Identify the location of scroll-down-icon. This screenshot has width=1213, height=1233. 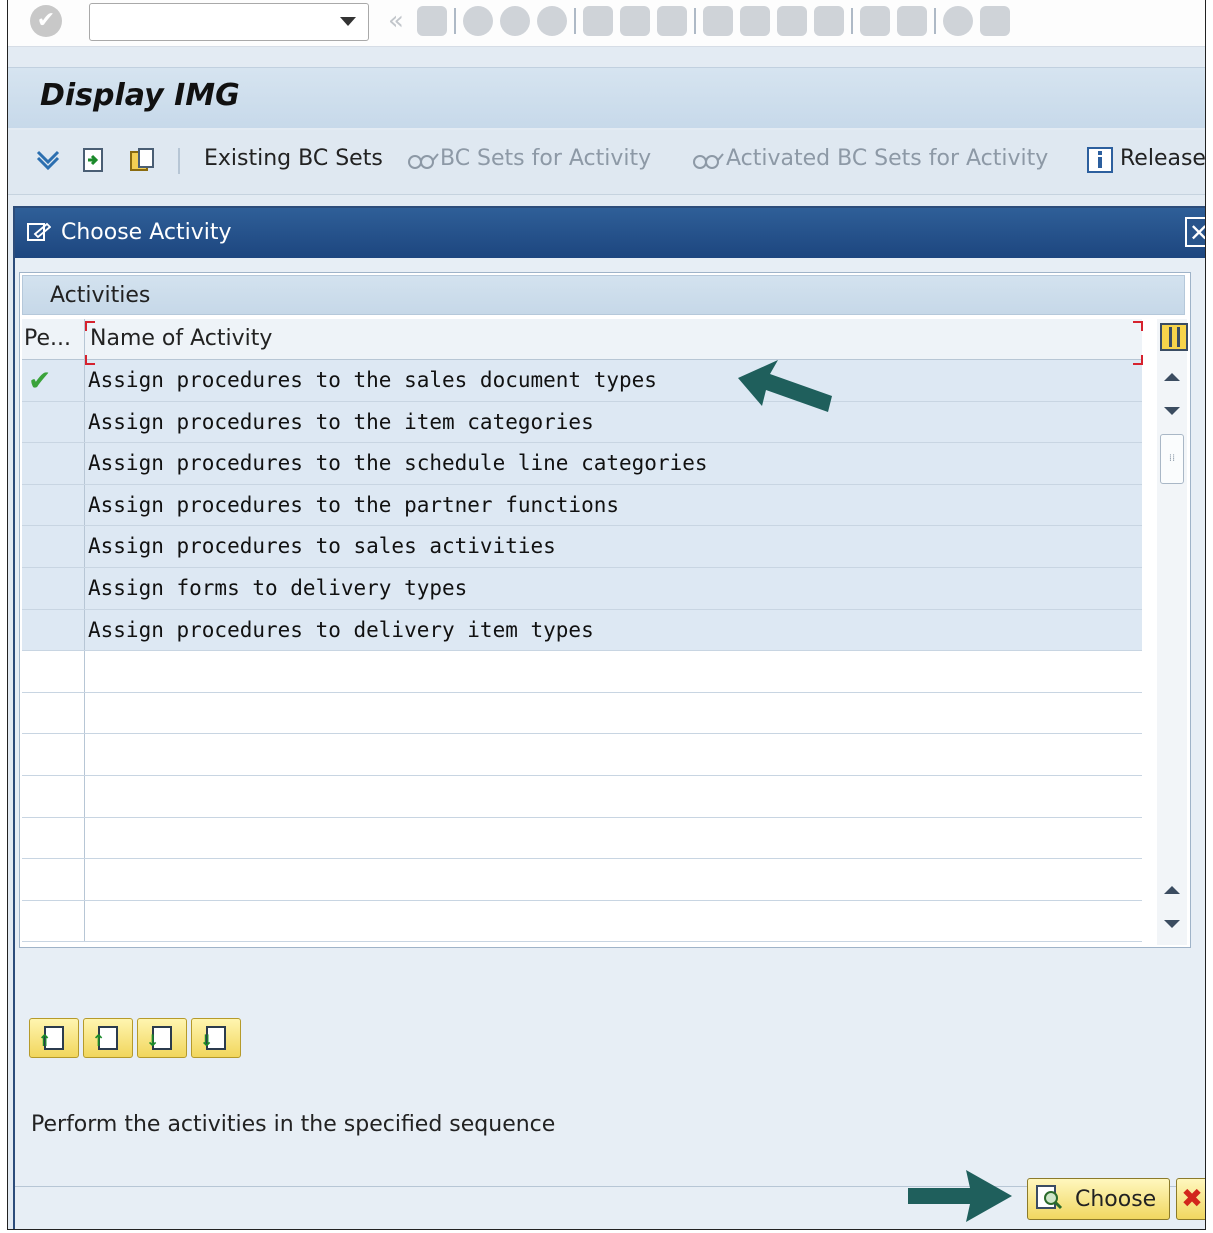
(1172, 411).